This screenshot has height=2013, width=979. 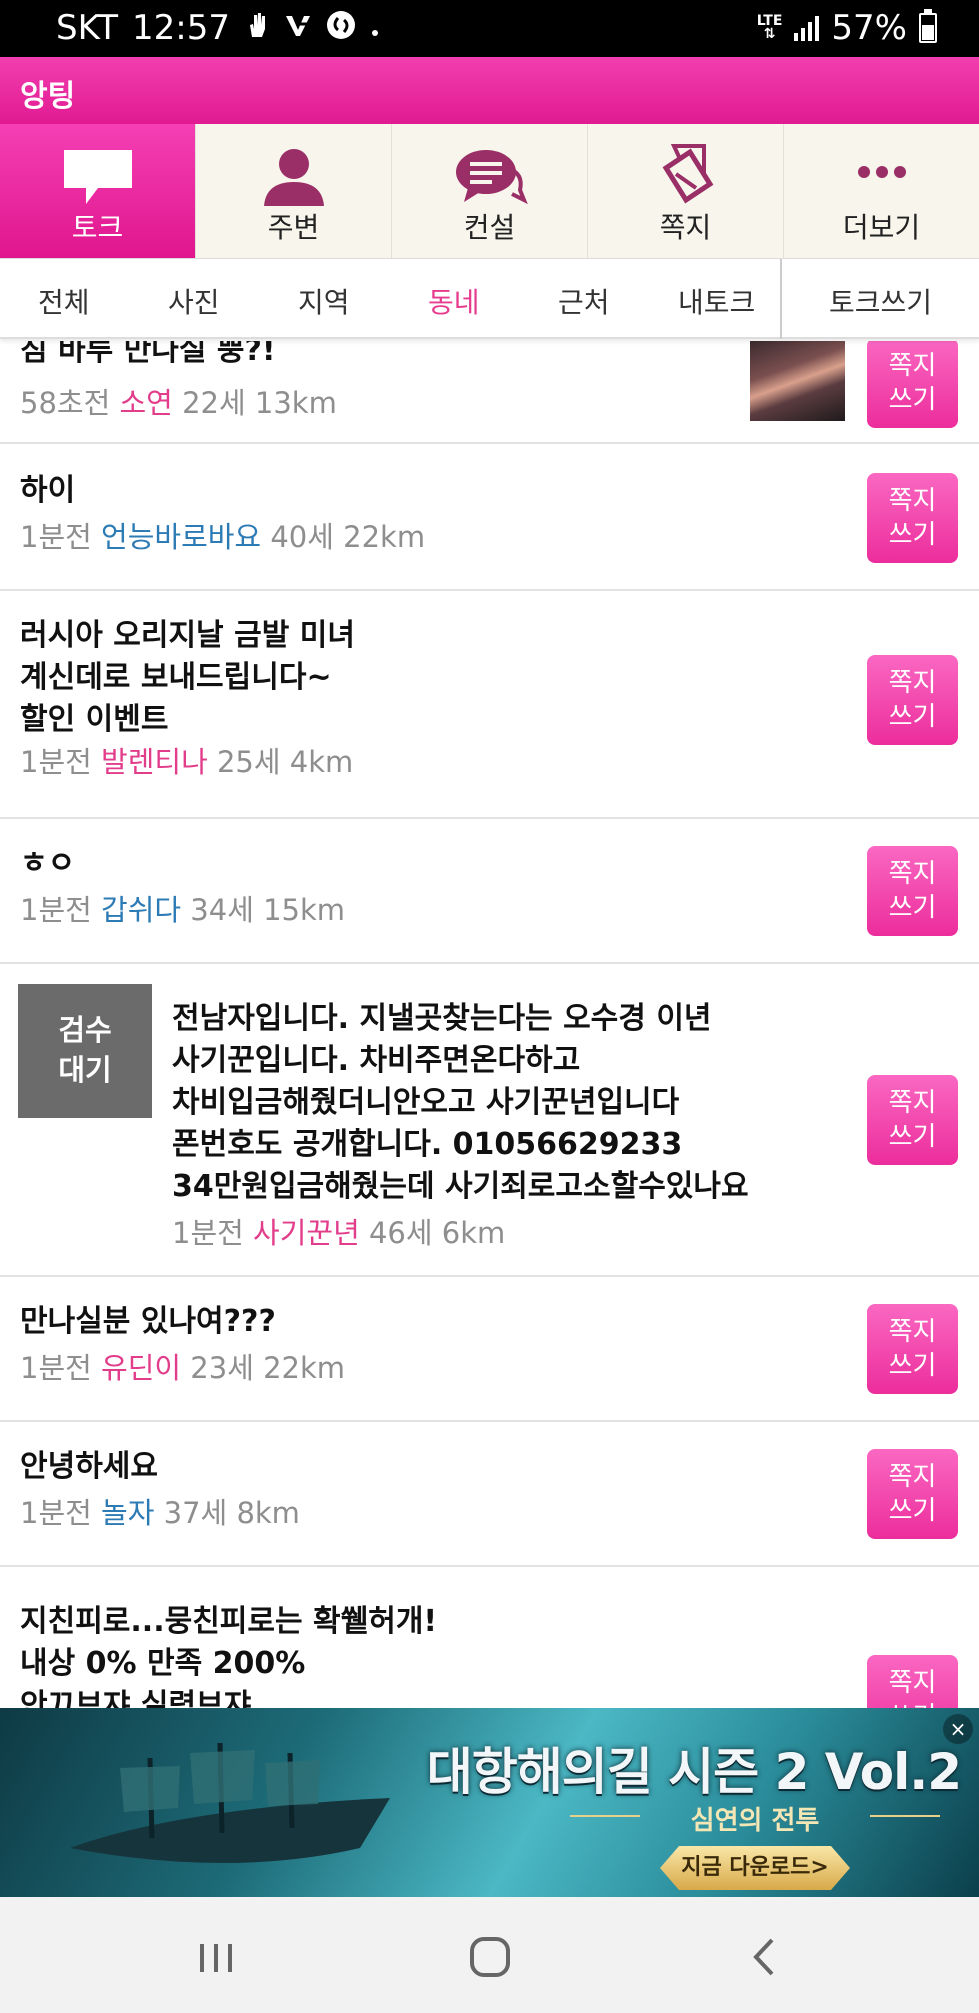 I want to click on post-age: 46세, so click(x=400, y=1233).